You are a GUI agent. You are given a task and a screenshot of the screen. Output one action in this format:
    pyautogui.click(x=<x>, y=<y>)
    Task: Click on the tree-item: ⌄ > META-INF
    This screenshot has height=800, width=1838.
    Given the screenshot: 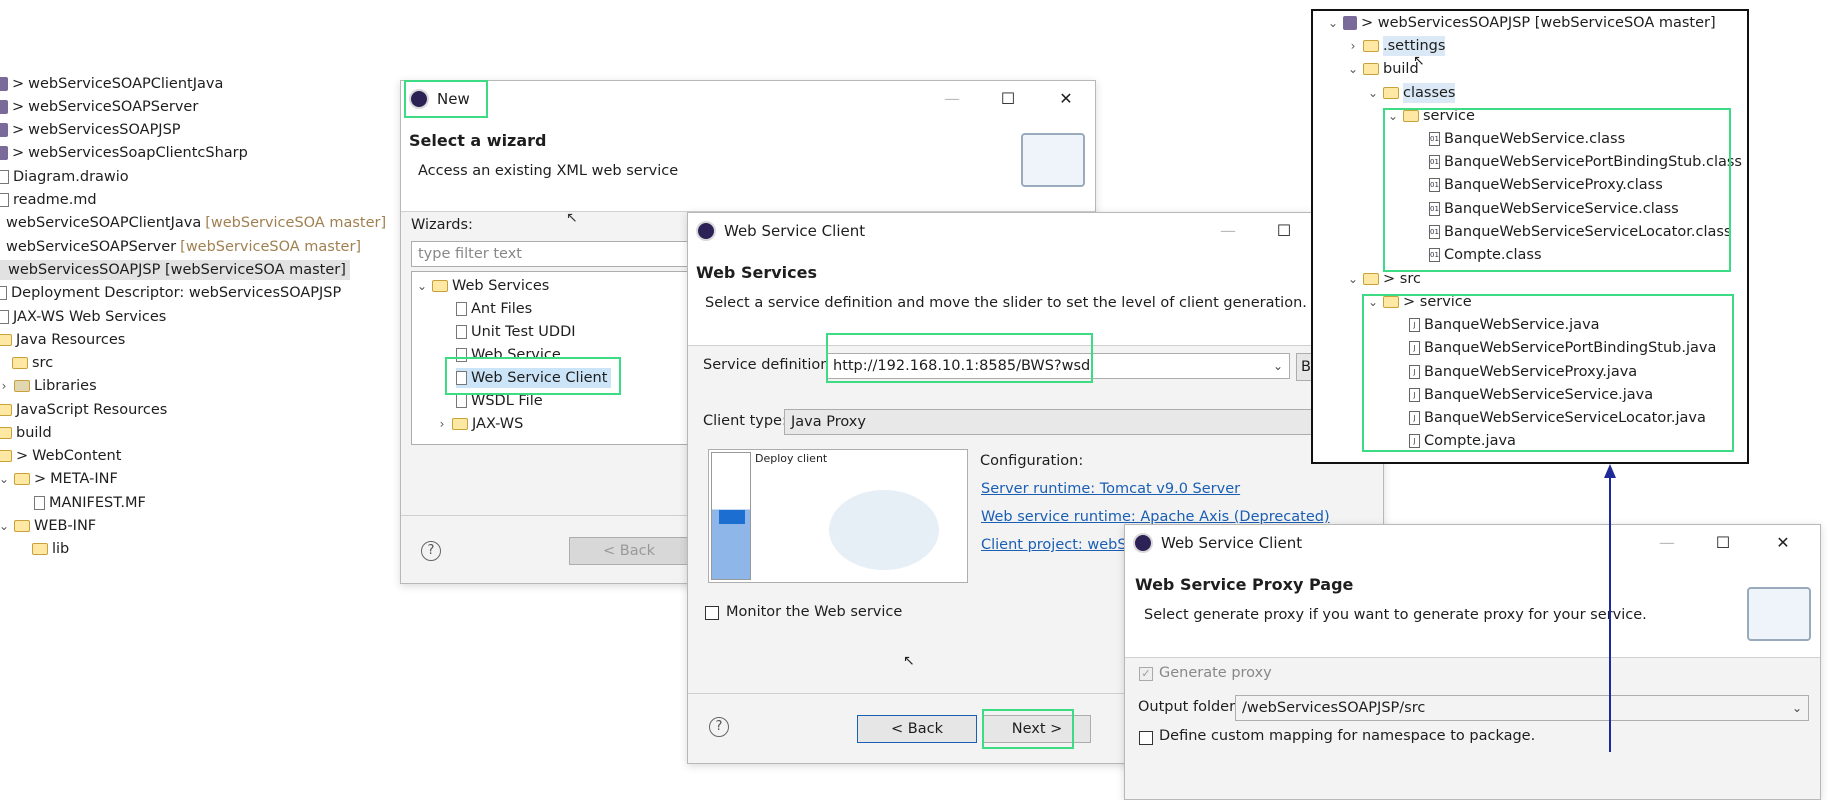 What is the action you would take?
    pyautogui.click(x=59, y=479)
    